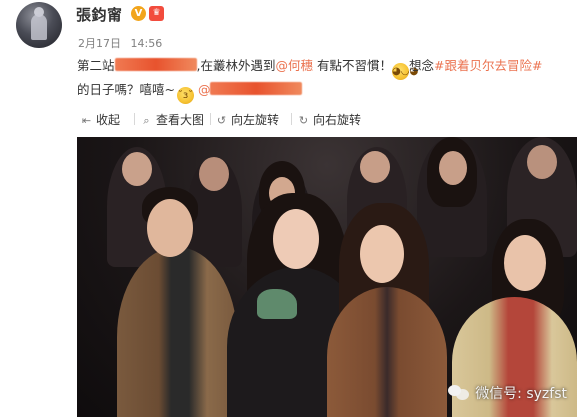  Describe the element at coordinates (180, 120) in the screenshot. I see `view-large-label: 查看大图` at that location.